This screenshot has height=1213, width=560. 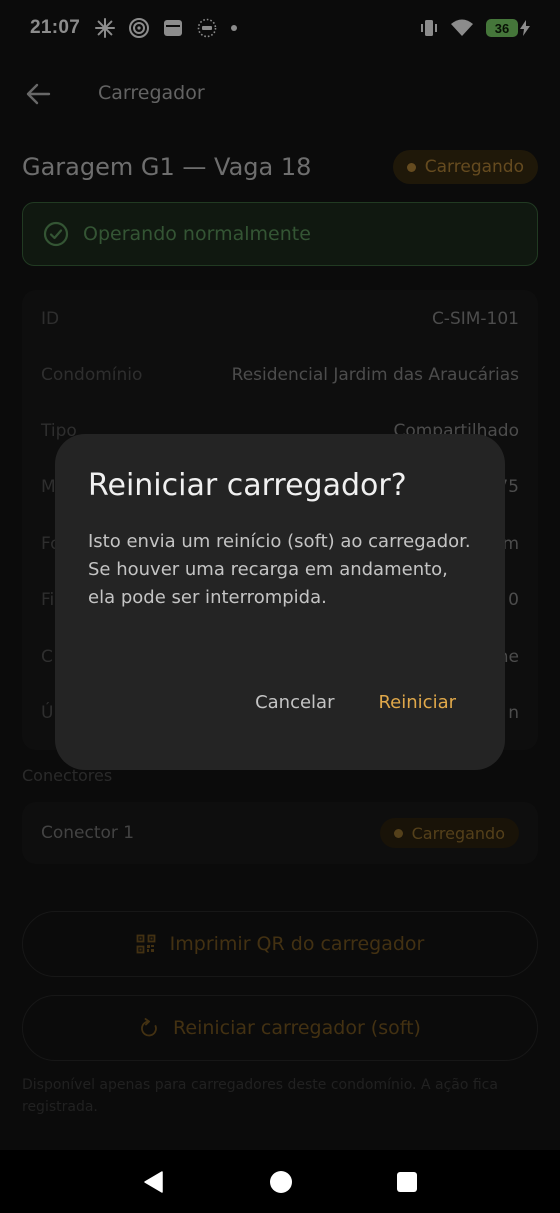 What do you see at coordinates (417, 702) in the screenshot?
I see `confirm-restart-button: Reiniciar` at bounding box center [417, 702].